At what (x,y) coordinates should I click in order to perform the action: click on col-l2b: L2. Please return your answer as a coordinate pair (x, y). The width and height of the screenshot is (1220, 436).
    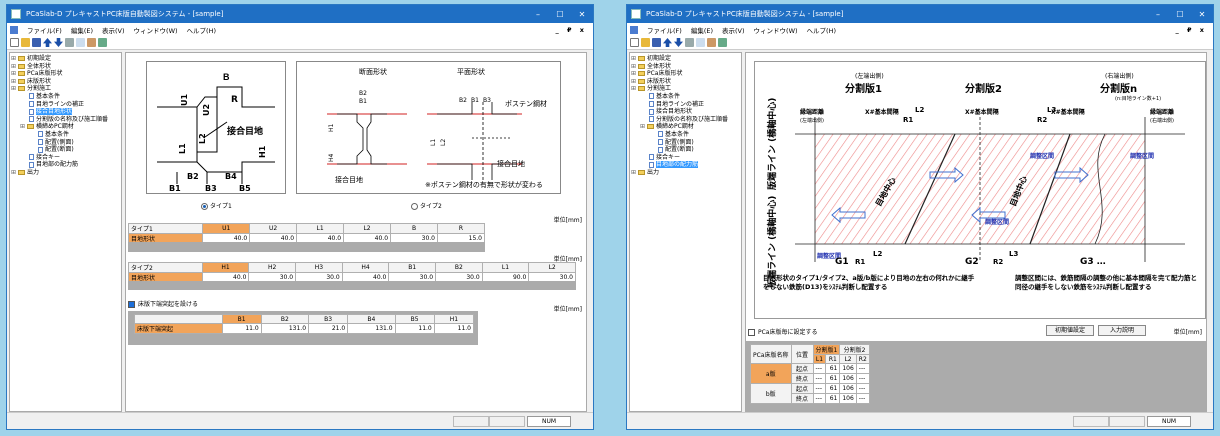
    Looking at the image, I should click on (552, 267).